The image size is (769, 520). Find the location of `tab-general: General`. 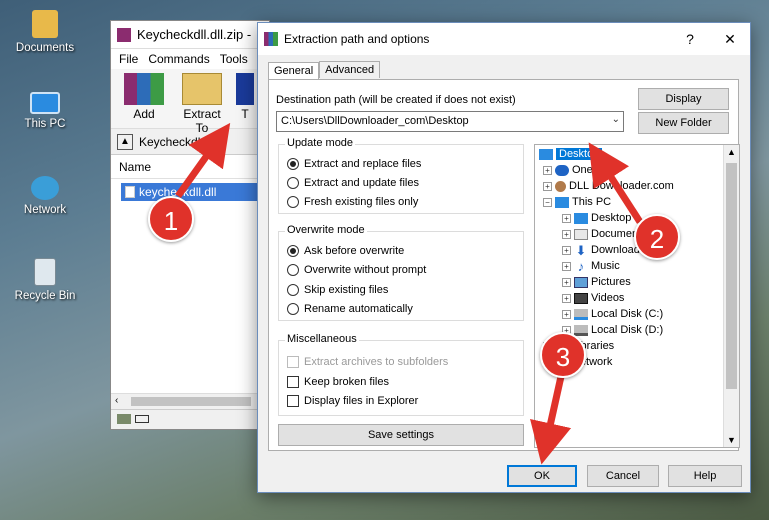

tab-general: General is located at coordinates (294, 70).